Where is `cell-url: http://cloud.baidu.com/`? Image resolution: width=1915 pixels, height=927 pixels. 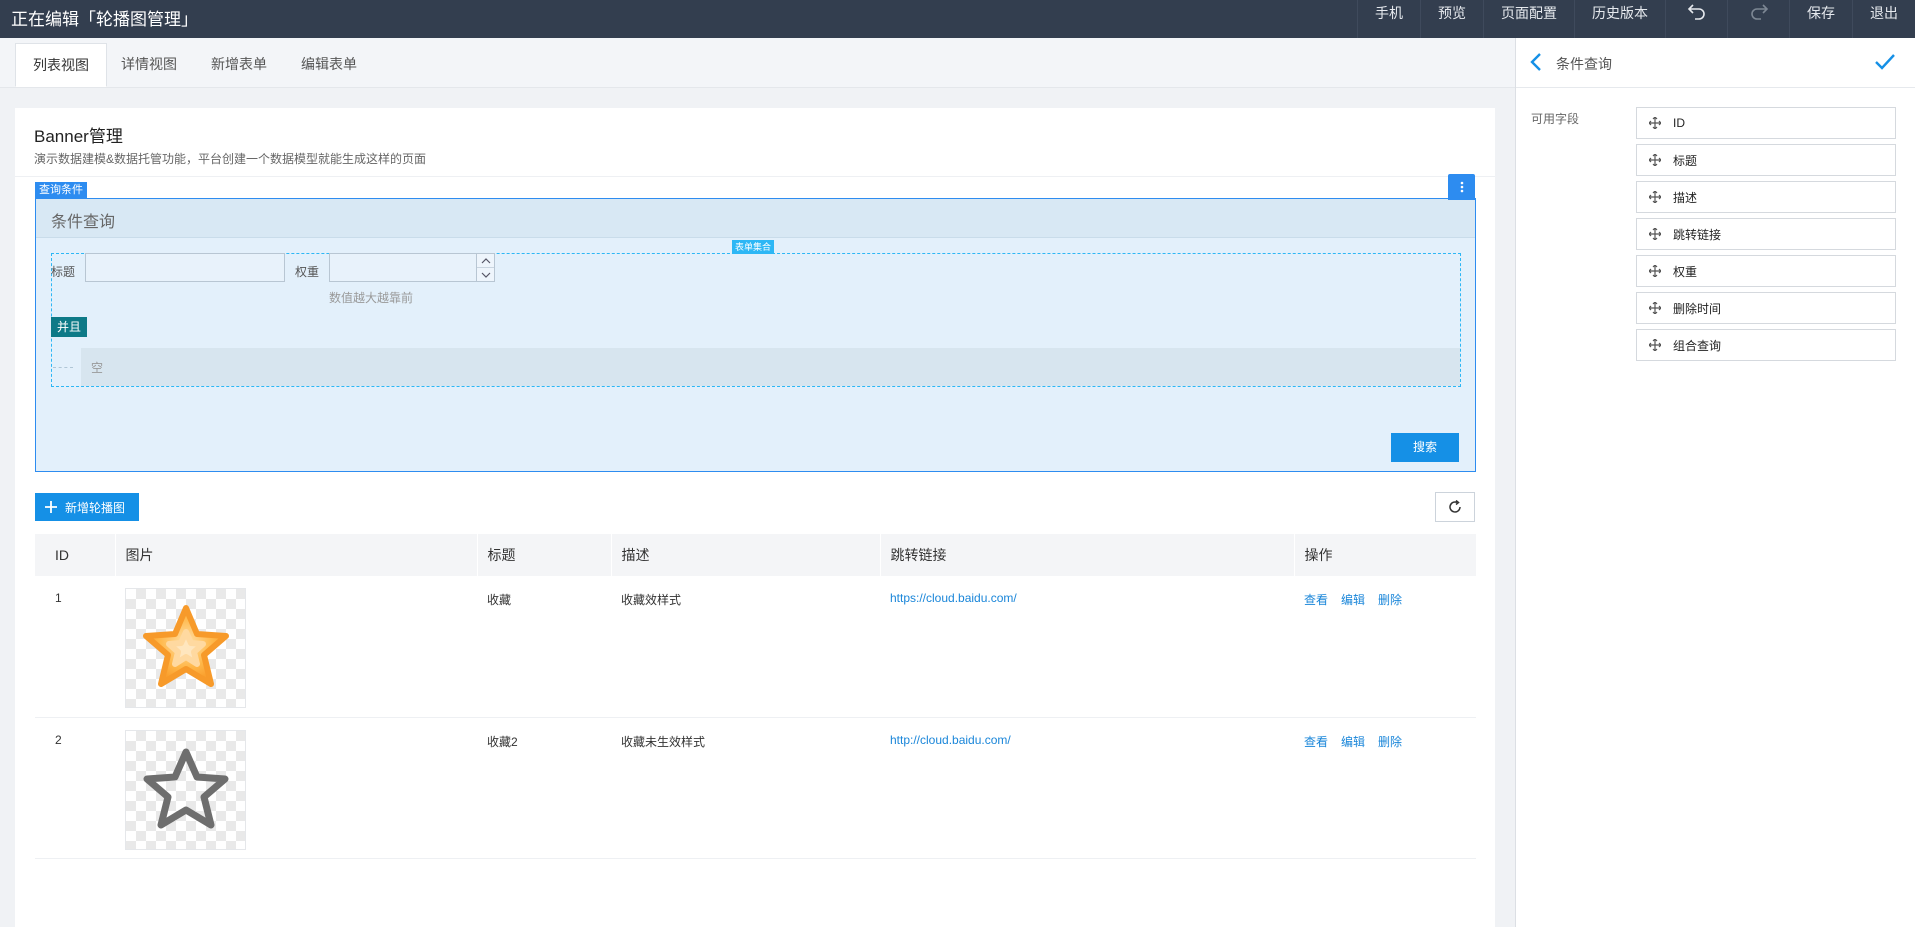
cell-url: http://cloud.baidu.com/ is located at coordinates (1087, 788).